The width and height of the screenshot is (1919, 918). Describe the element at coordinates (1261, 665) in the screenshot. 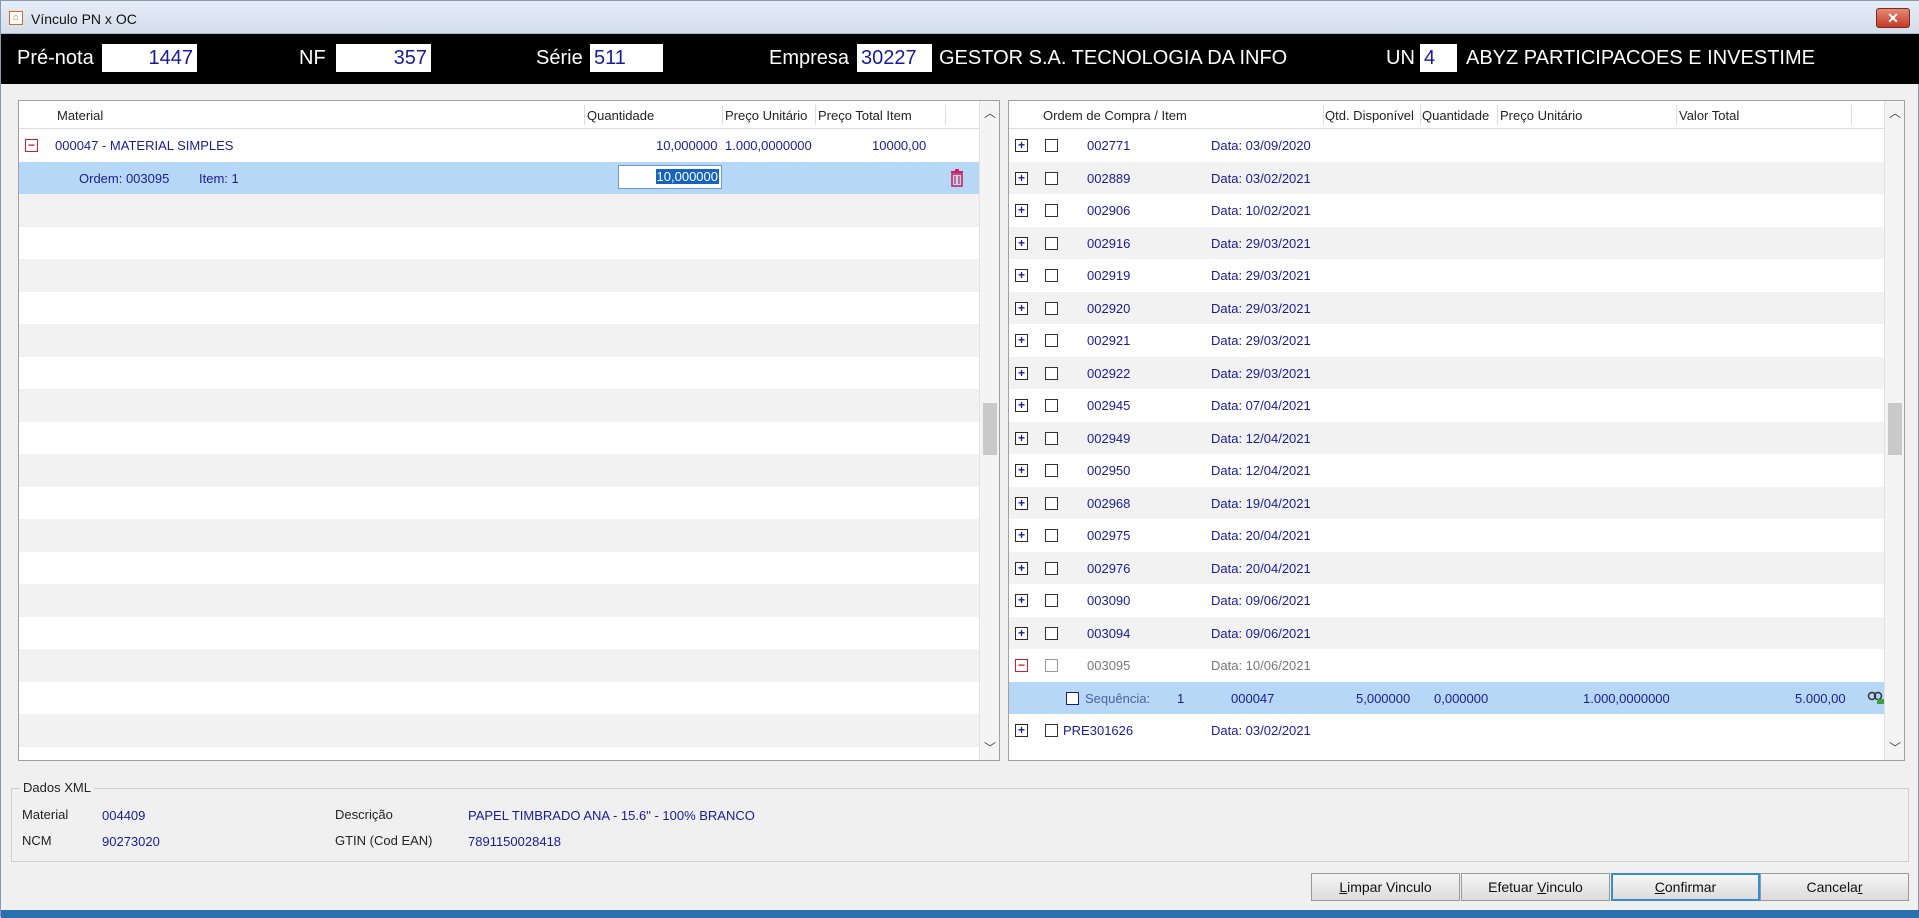

I see `order-date: Data: 10/06/2021` at that location.